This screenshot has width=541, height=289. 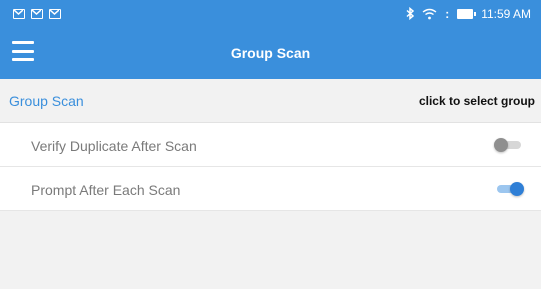 What do you see at coordinates (46, 101) in the screenshot?
I see `group-label: Group Scan` at bounding box center [46, 101].